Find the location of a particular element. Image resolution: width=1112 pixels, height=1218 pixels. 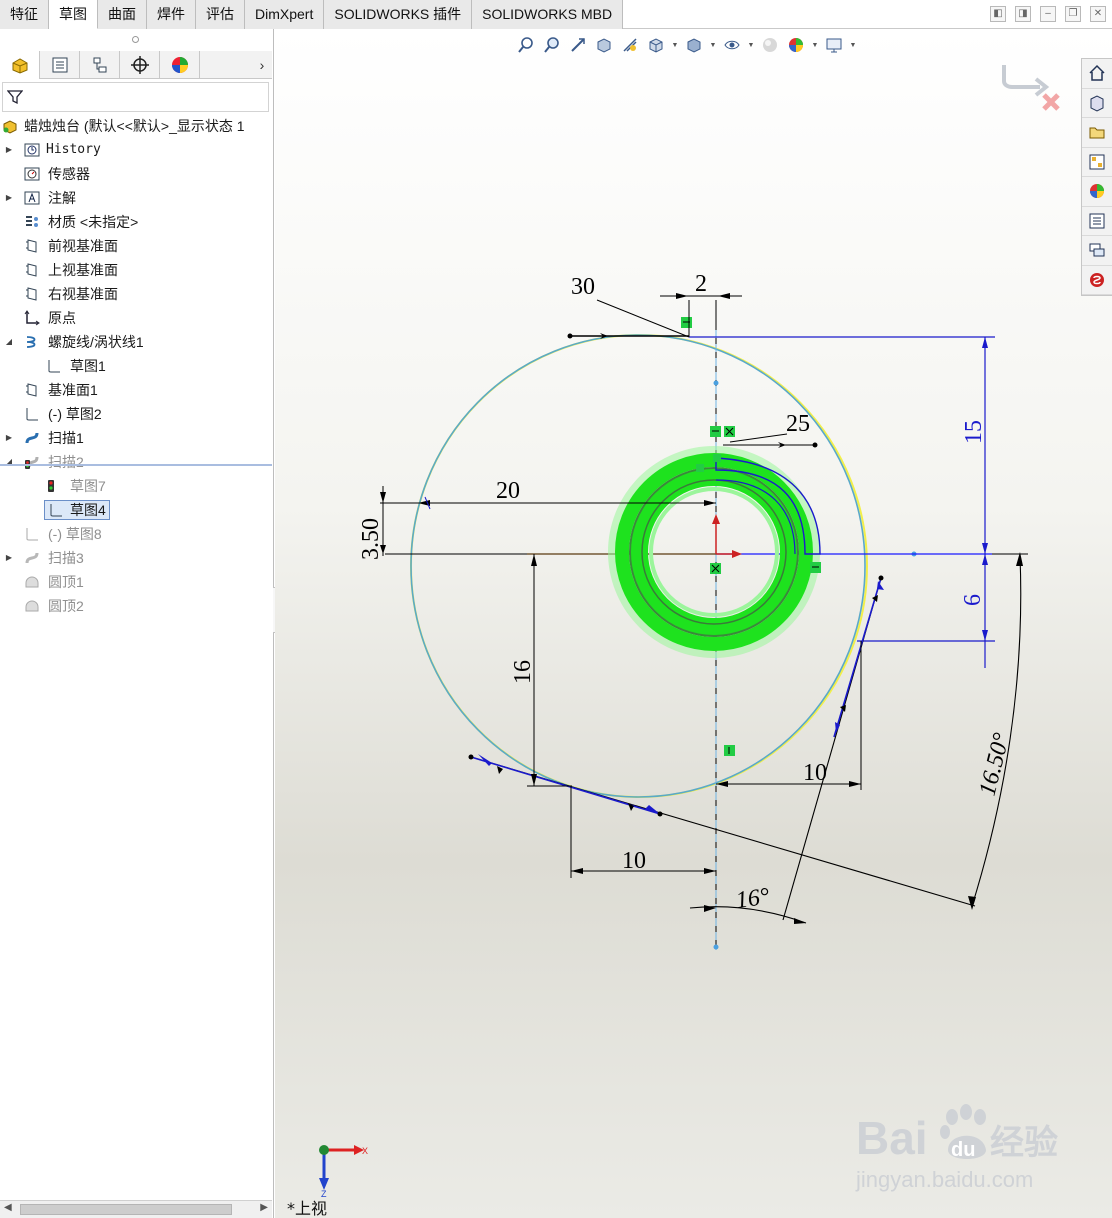

tab-dimxpert: DimXpert is located at coordinates (285, 14).